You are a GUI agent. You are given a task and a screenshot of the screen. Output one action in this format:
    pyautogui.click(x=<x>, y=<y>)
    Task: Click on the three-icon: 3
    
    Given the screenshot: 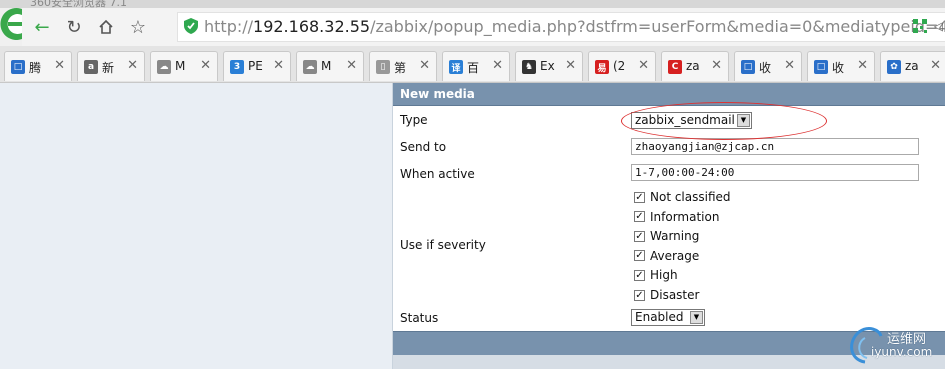 What is the action you would take?
    pyautogui.click(x=237, y=67)
    